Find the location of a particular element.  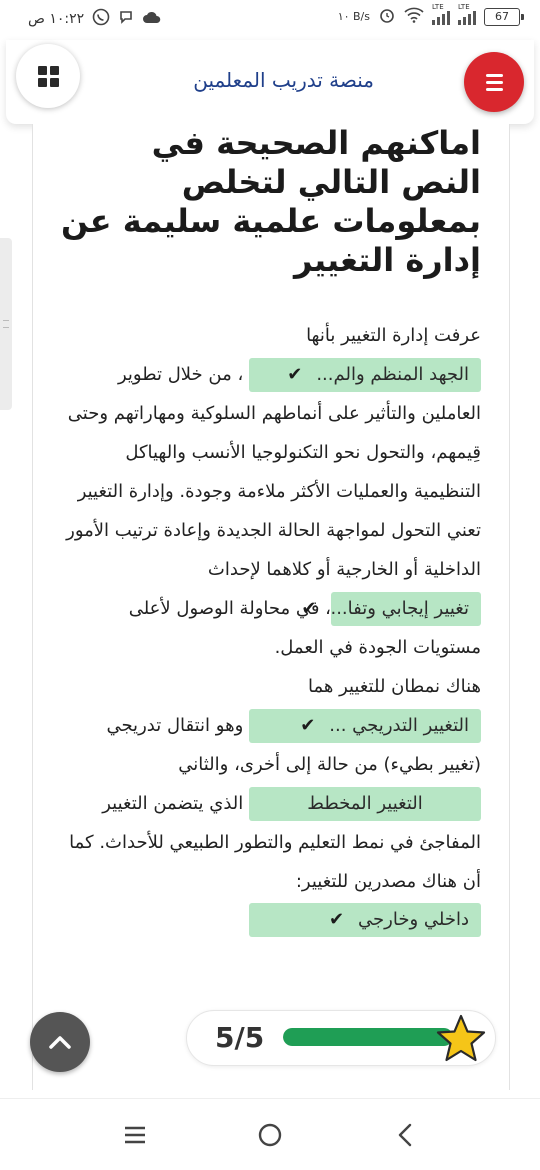

home-button is located at coordinates (270, 1135).